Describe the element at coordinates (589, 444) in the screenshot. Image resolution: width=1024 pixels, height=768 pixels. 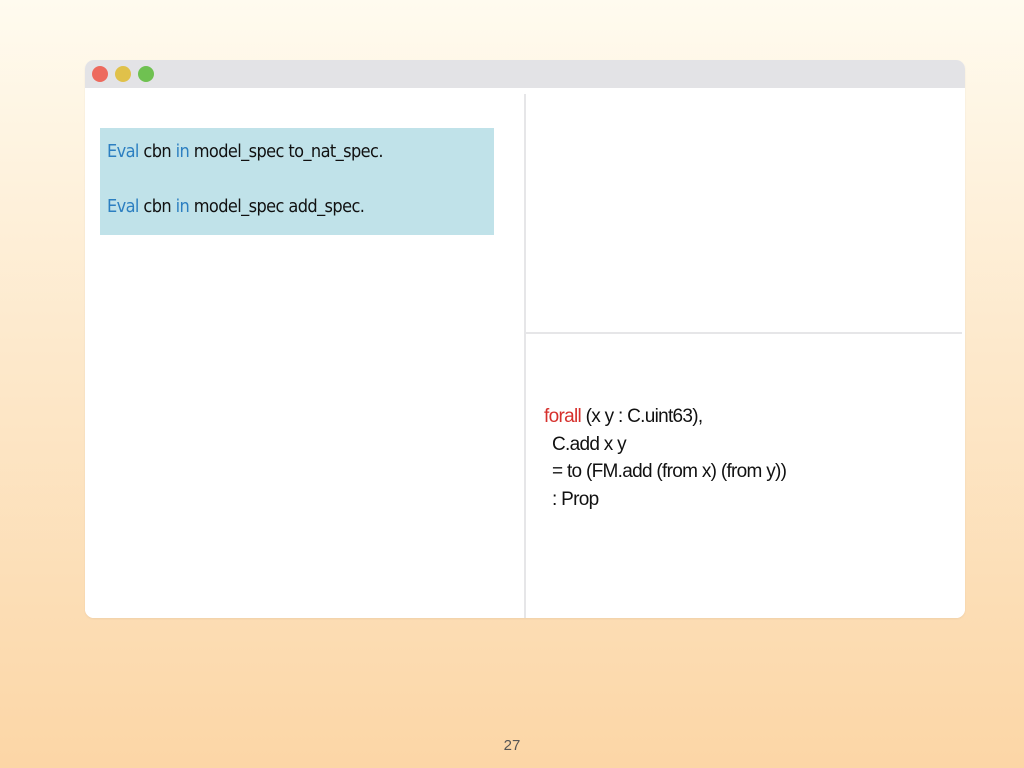
I see `result-line-2: C.add x y` at that location.